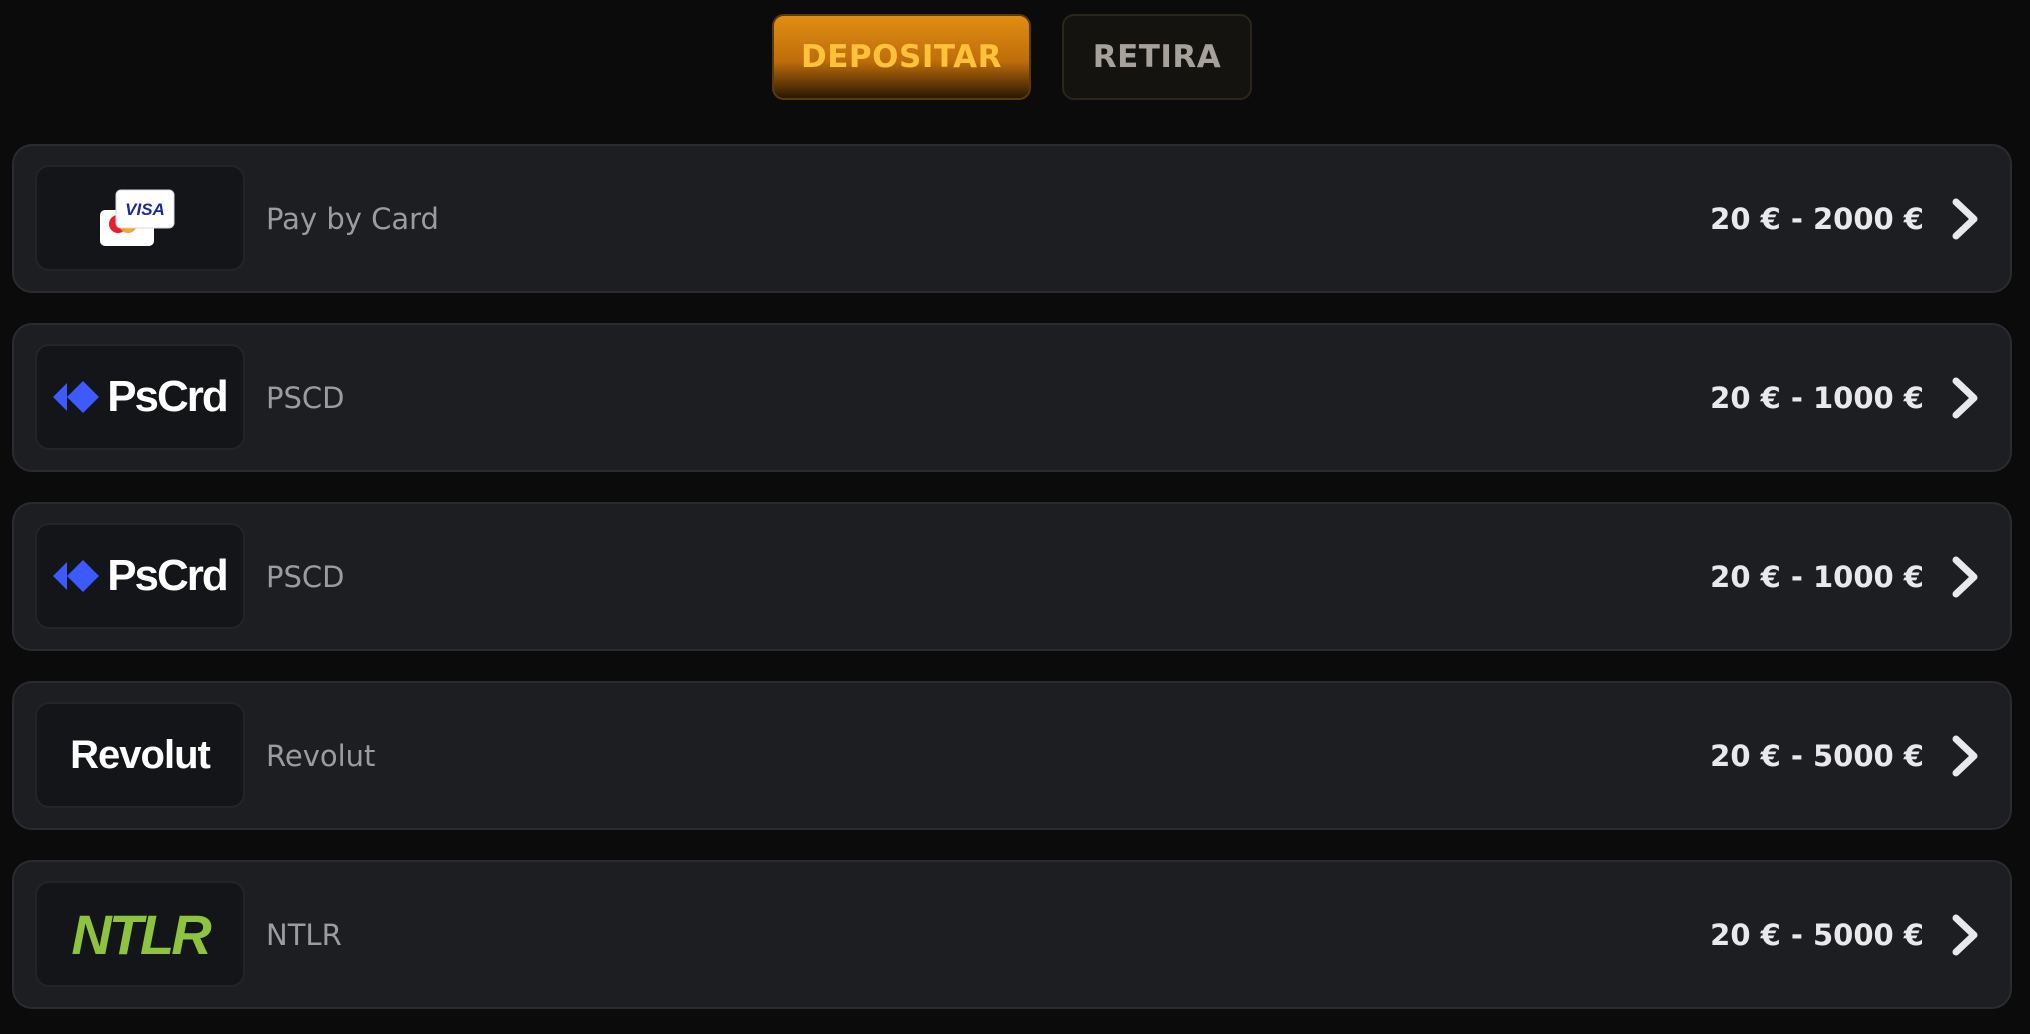 This screenshot has width=2030, height=1034. I want to click on visa-mastercard-icon: VISA, so click(137, 217).